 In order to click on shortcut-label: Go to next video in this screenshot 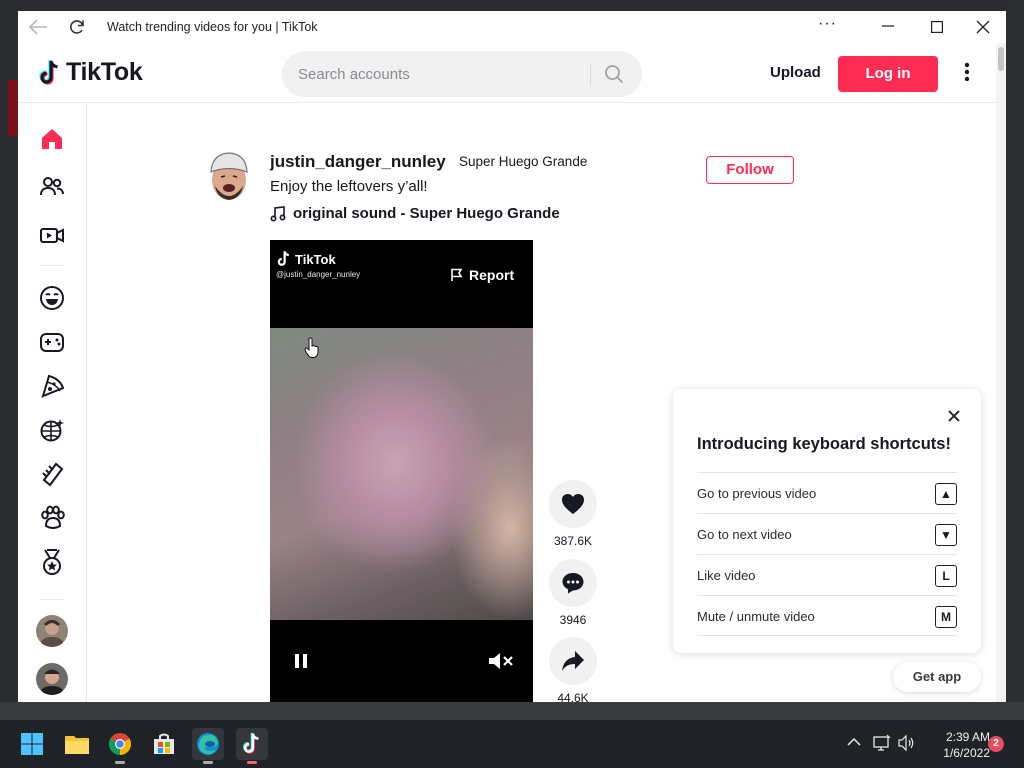, I will do `click(744, 534)`.